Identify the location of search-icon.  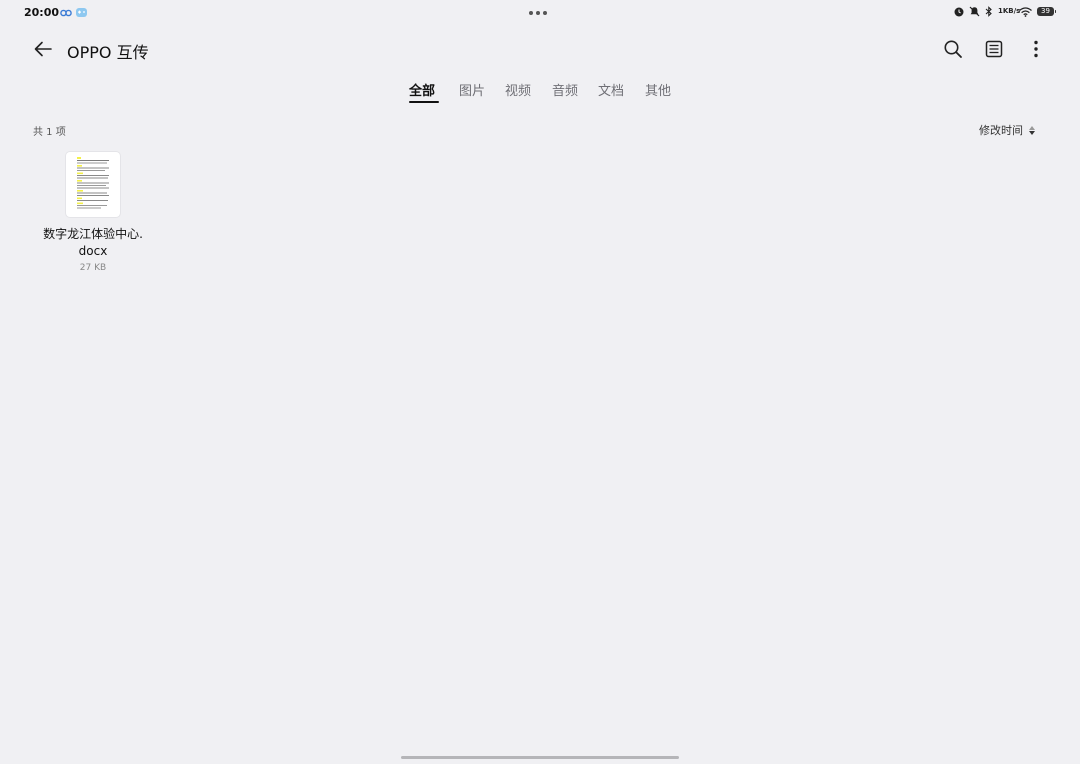
(953, 49).